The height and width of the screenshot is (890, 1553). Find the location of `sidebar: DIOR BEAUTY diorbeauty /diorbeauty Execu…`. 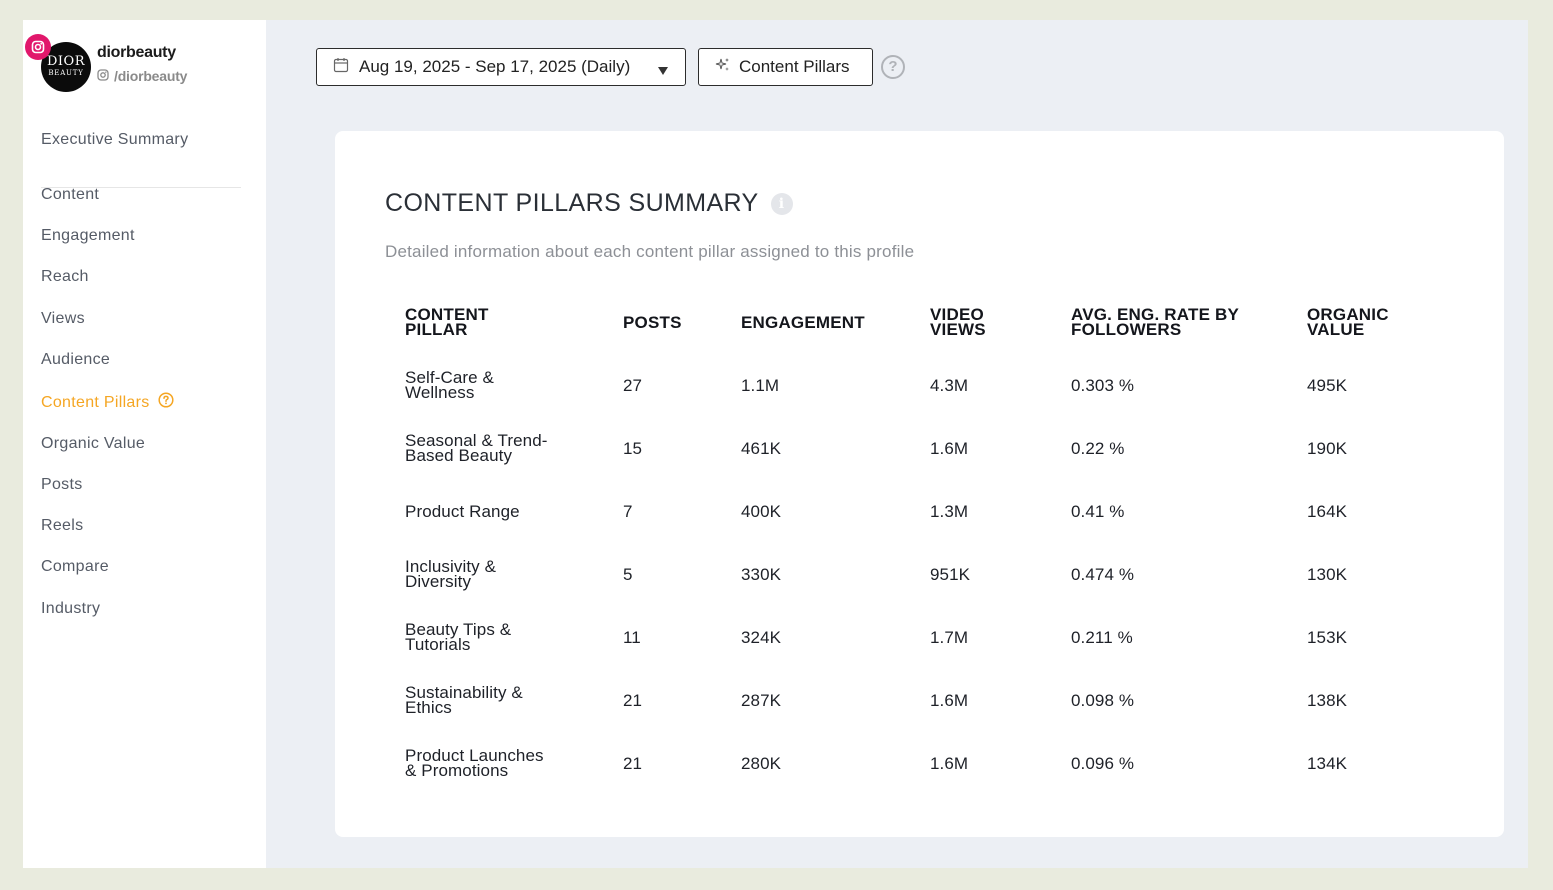

sidebar: DIOR BEAUTY diorbeauty /diorbeauty Execu… is located at coordinates (144, 444).